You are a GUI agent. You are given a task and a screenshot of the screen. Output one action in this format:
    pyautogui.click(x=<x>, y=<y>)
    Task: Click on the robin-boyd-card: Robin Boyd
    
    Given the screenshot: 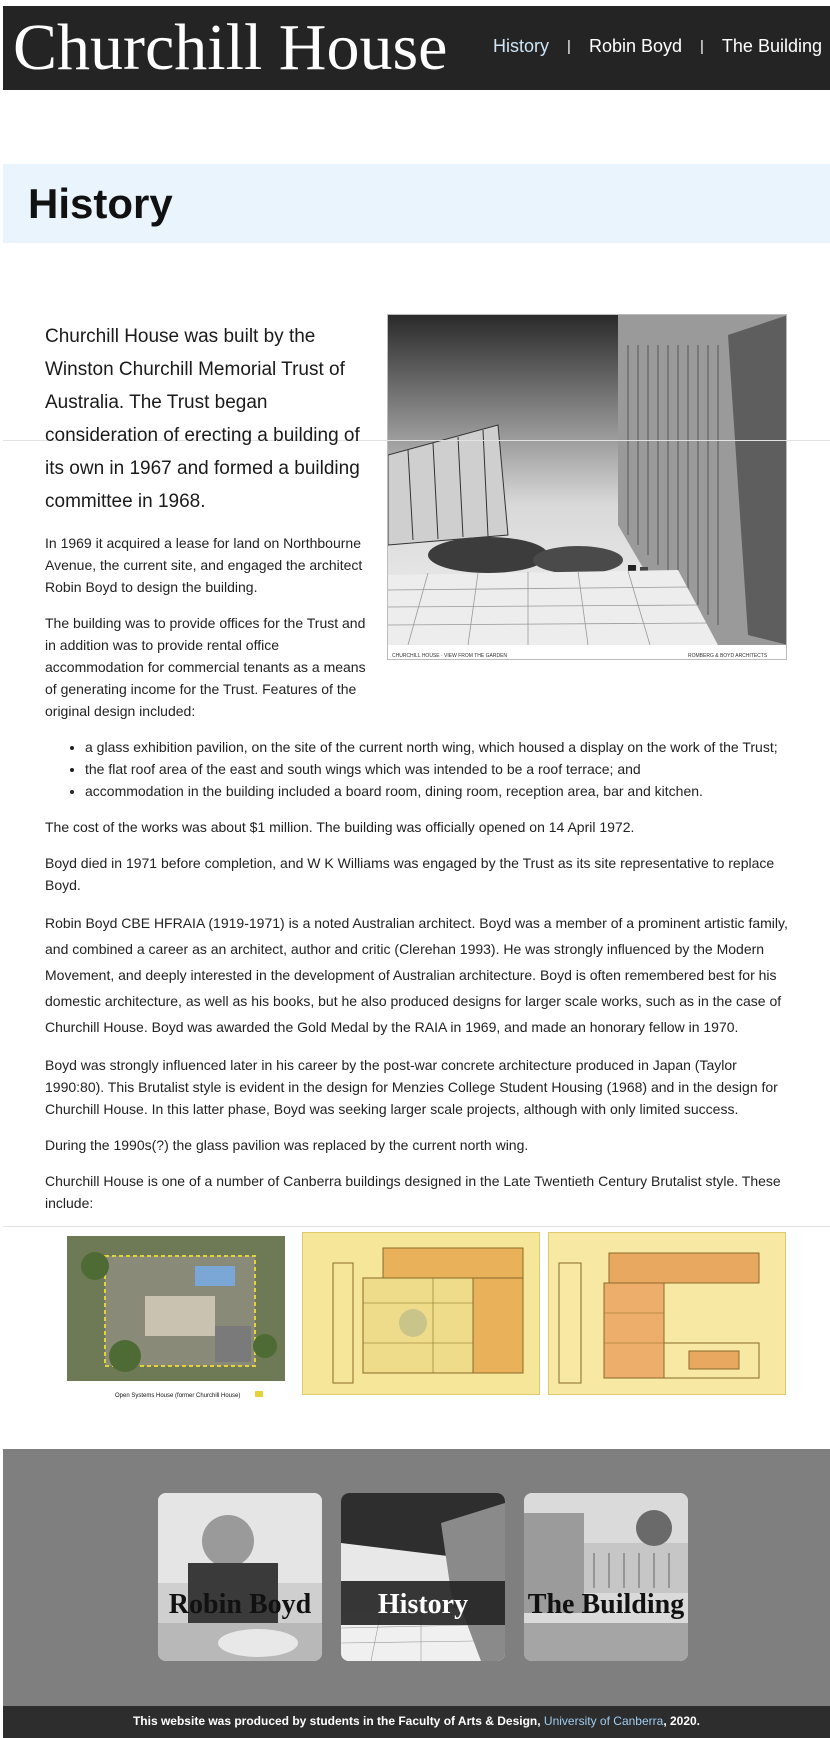 What is the action you would take?
    pyautogui.click(x=240, y=1577)
    